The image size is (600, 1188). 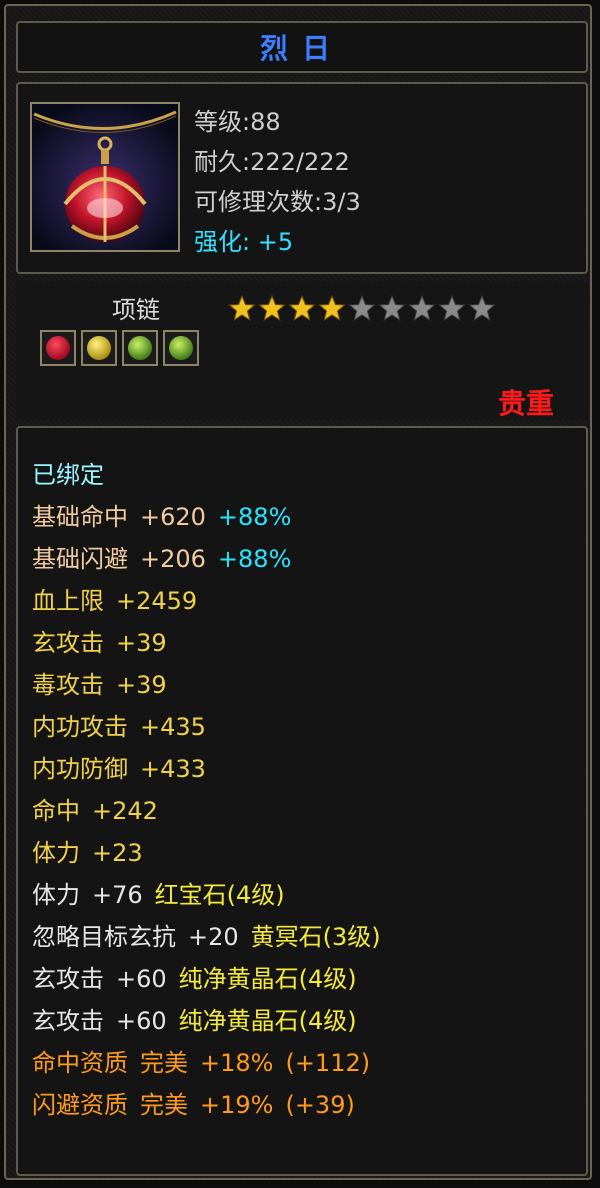 I want to click on stat-line: 命中 +242, so click(x=101, y=811).